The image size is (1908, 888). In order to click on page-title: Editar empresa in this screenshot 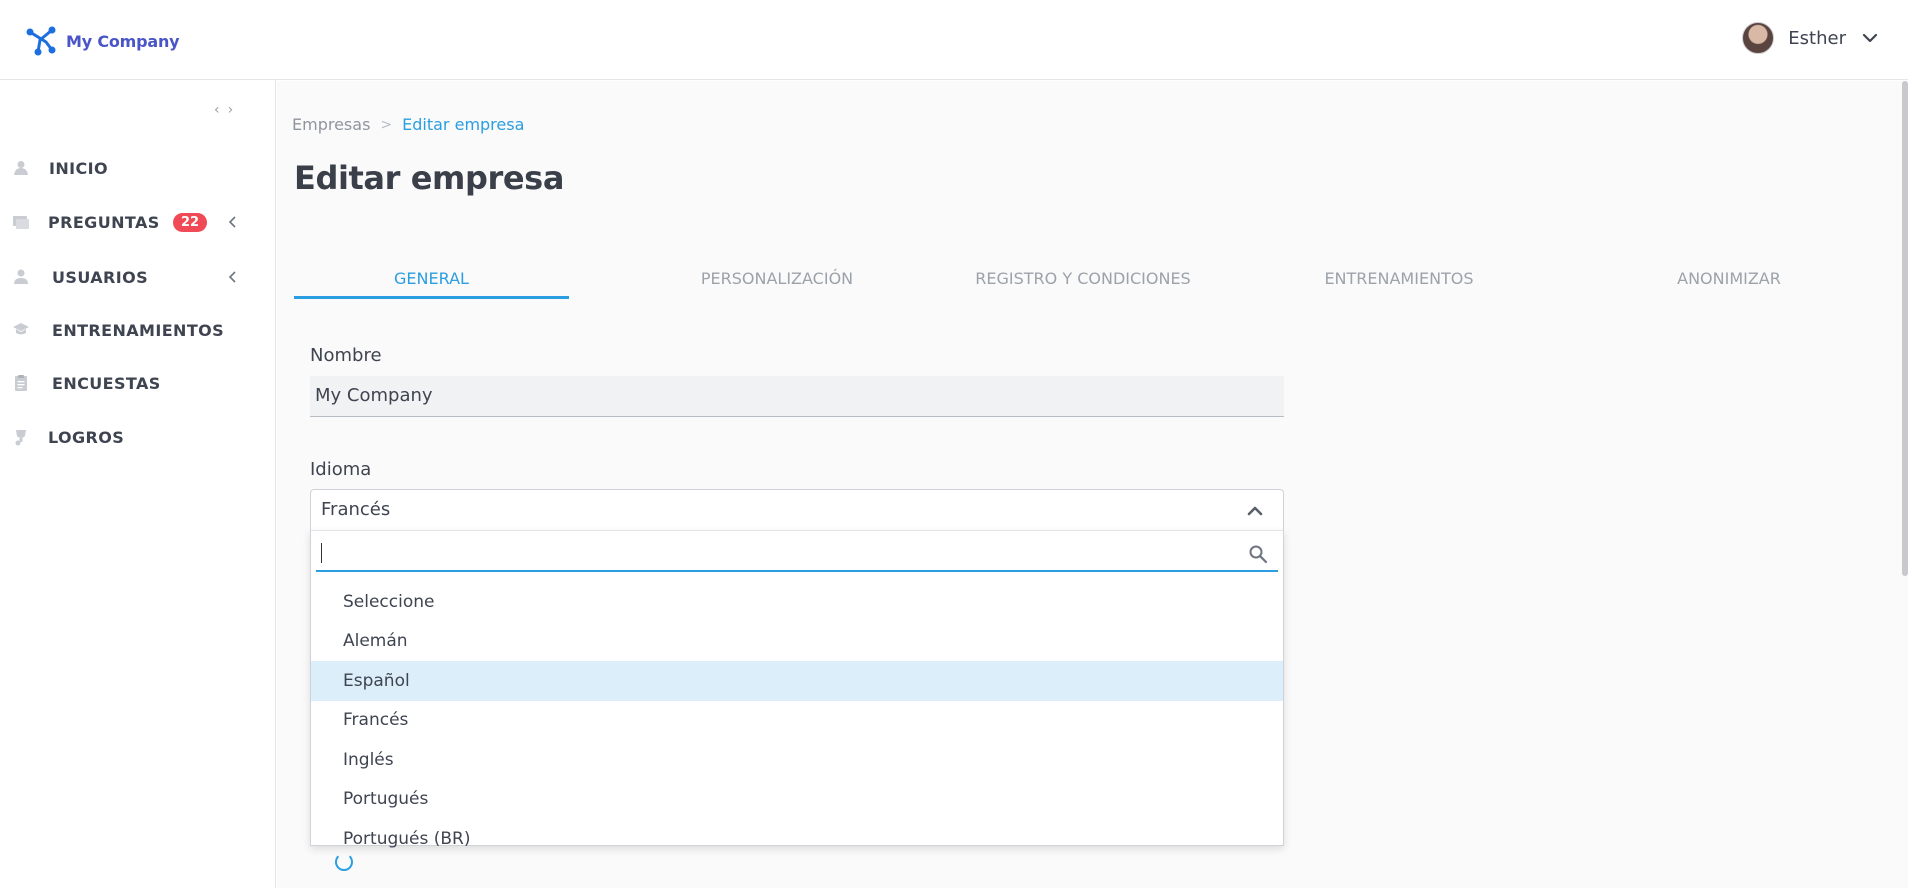, I will do `click(429, 178)`.